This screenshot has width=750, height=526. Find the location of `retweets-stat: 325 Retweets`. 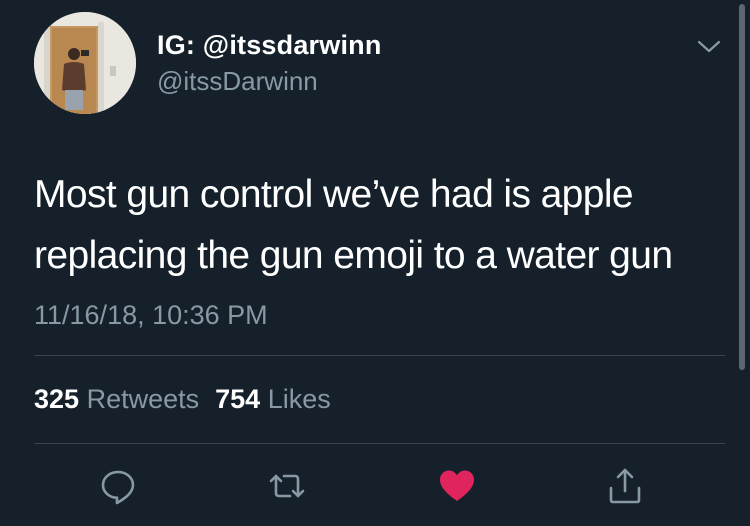

retweets-stat: 325 Retweets is located at coordinates (116, 399).